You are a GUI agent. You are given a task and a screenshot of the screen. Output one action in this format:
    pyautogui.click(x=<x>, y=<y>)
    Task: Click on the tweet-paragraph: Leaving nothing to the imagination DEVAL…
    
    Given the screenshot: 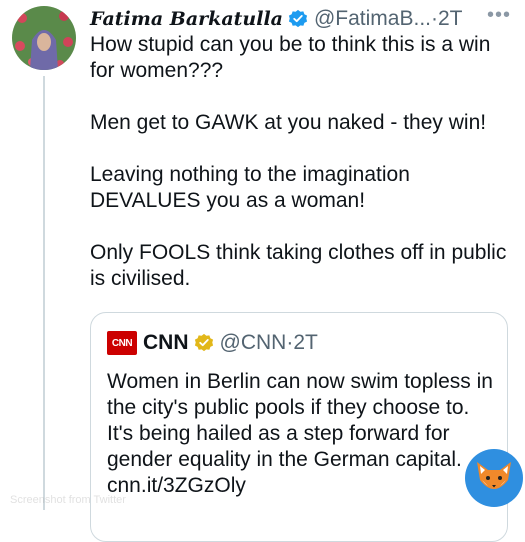 What is the action you would take?
    pyautogui.click(x=250, y=187)
    